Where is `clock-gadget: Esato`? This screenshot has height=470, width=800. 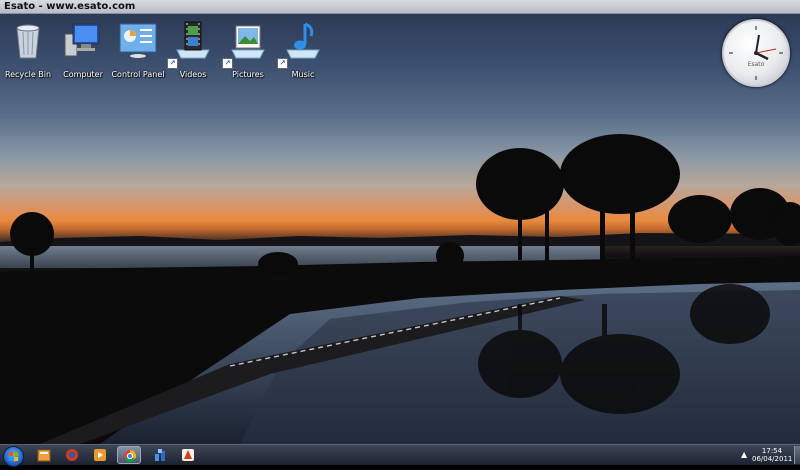
clock-gadget: Esato is located at coordinates (756, 53).